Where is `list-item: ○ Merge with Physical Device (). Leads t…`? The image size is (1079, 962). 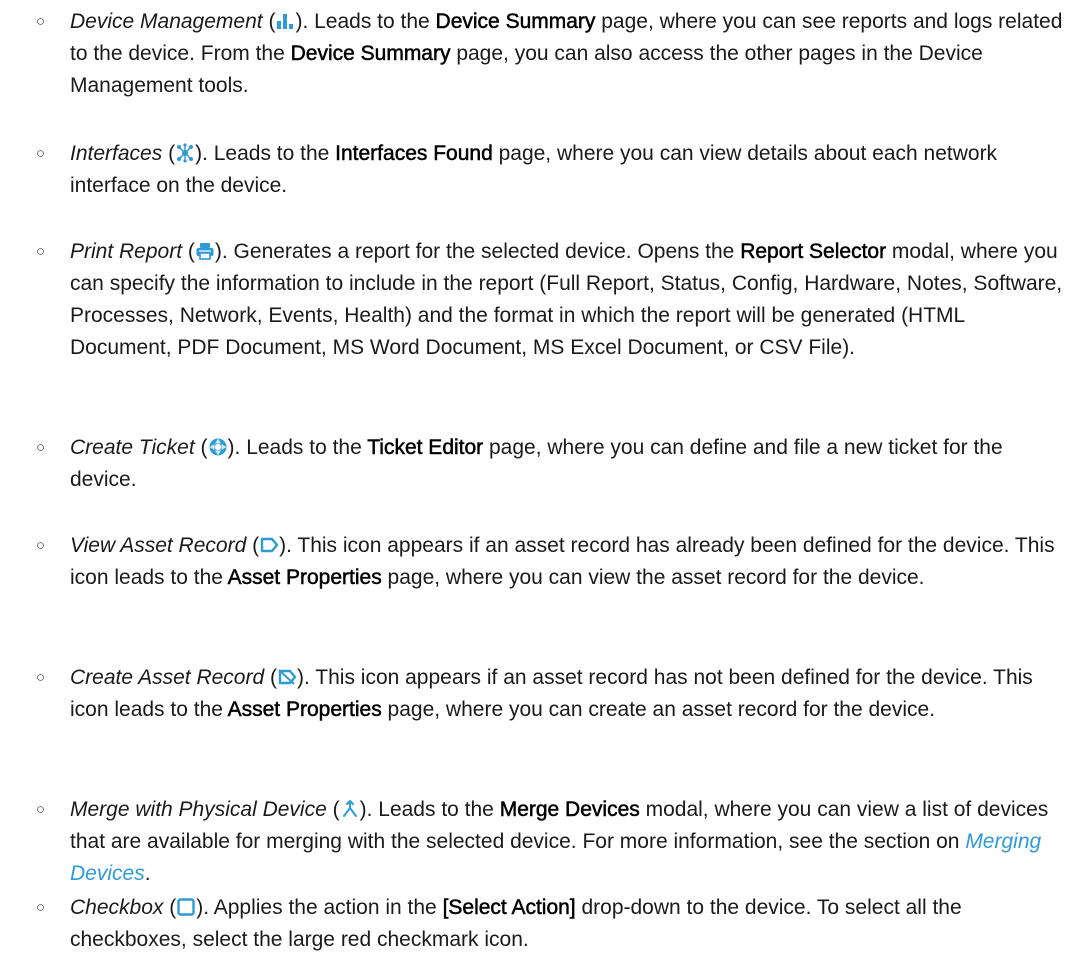 list-item: ○ Merge with Physical Device (). Leads t… is located at coordinates (551, 842).